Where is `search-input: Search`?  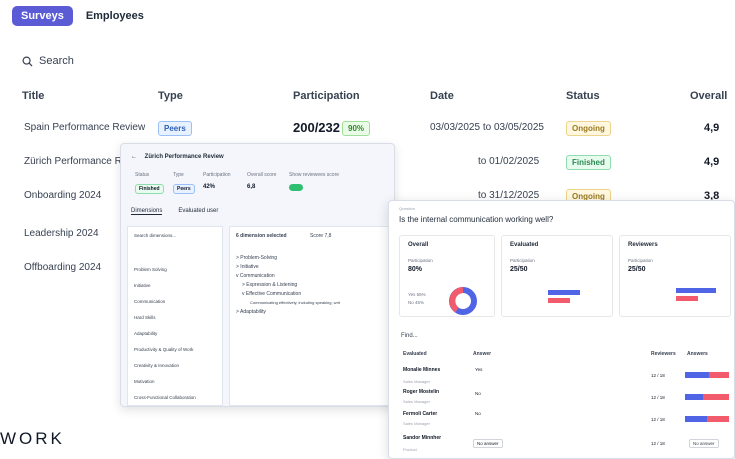
search-input: Search is located at coordinates (56, 61).